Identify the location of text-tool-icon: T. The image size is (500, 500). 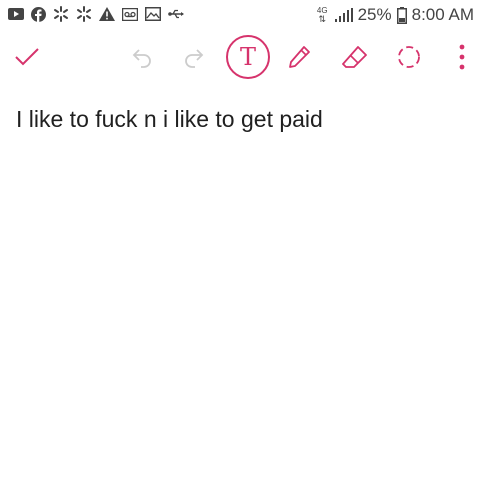
(248, 57).